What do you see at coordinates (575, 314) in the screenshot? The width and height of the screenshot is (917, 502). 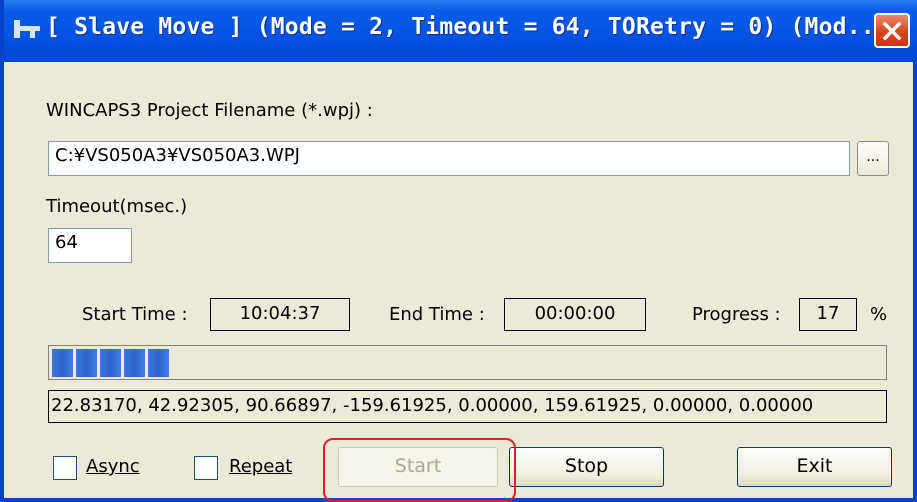 I see `end-time-value: 00:00:00` at bounding box center [575, 314].